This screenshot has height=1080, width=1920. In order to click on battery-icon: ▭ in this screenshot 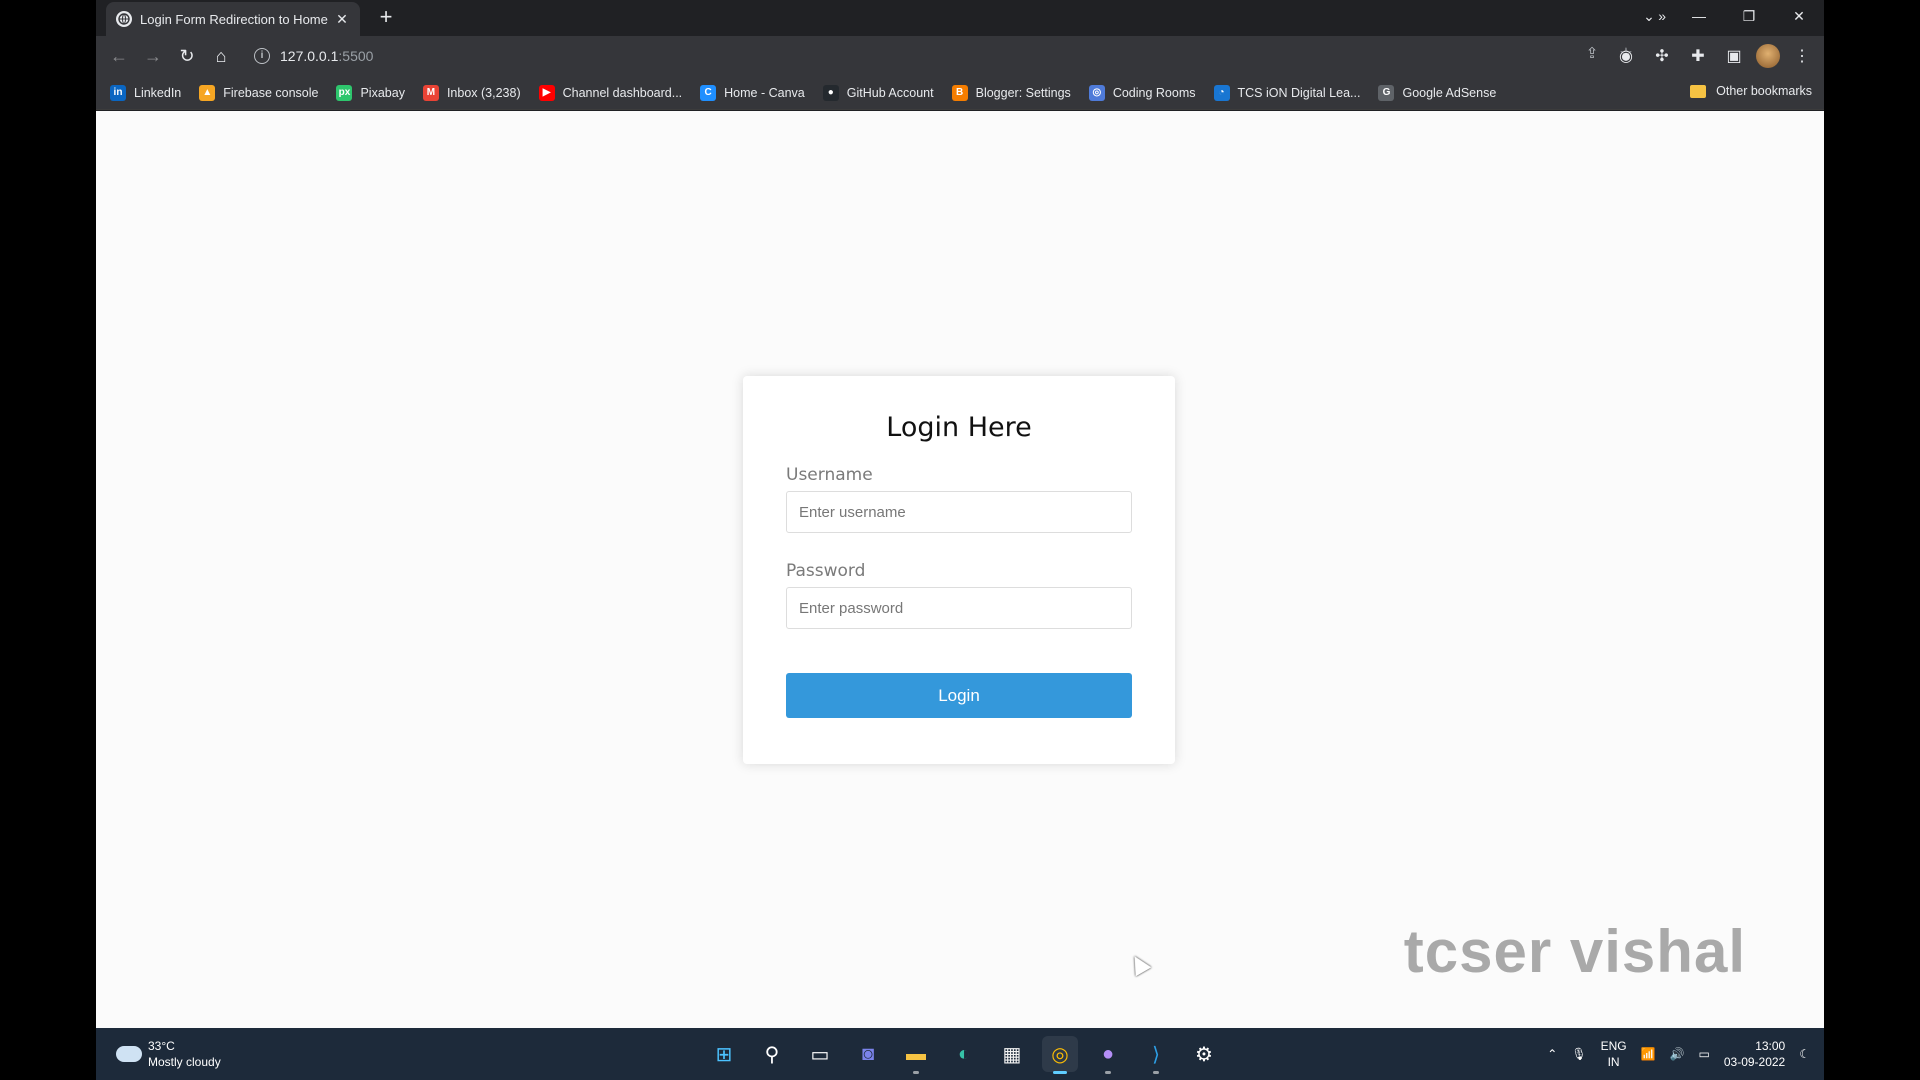, I will do `click(1704, 1054)`.